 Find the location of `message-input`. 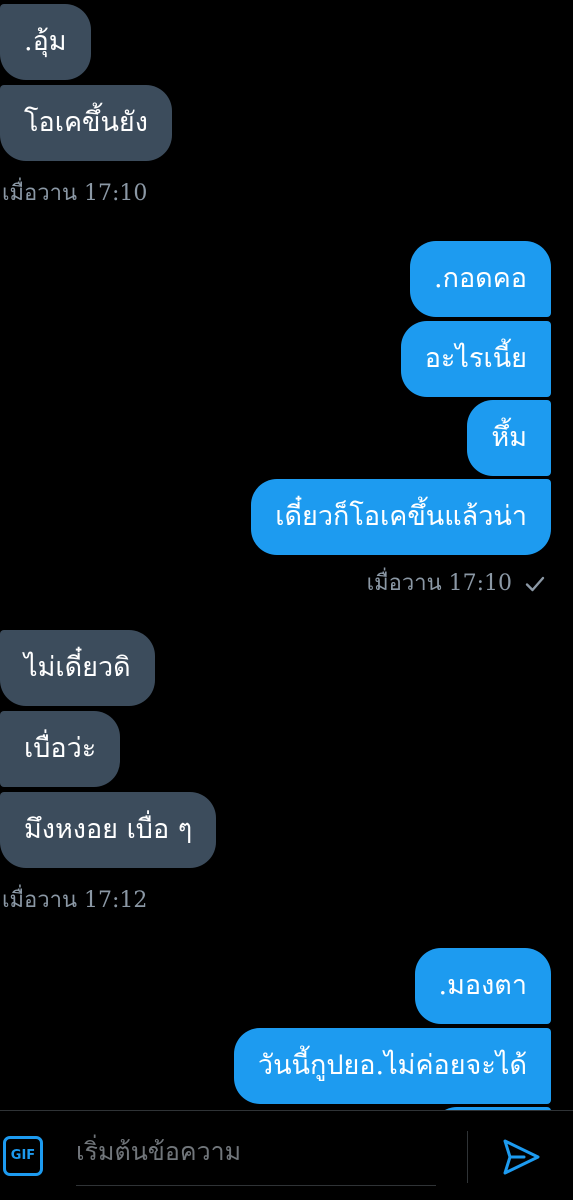

message-input is located at coordinates (256, 1151).